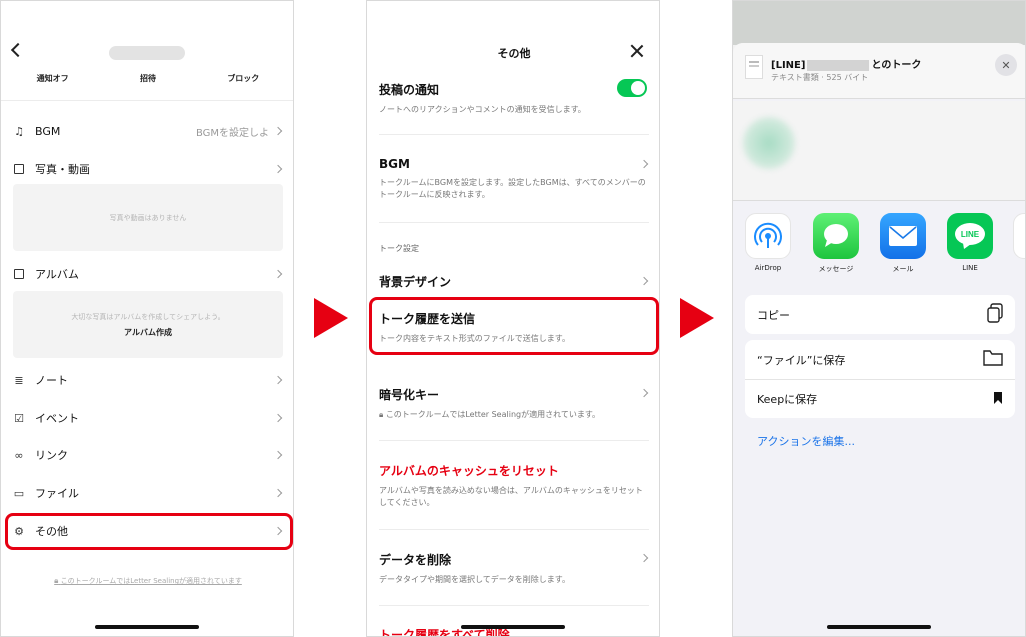 Image resolution: width=1026 pixels, height=637 pixels. I want to click on folder-icon, so click(993, 359).